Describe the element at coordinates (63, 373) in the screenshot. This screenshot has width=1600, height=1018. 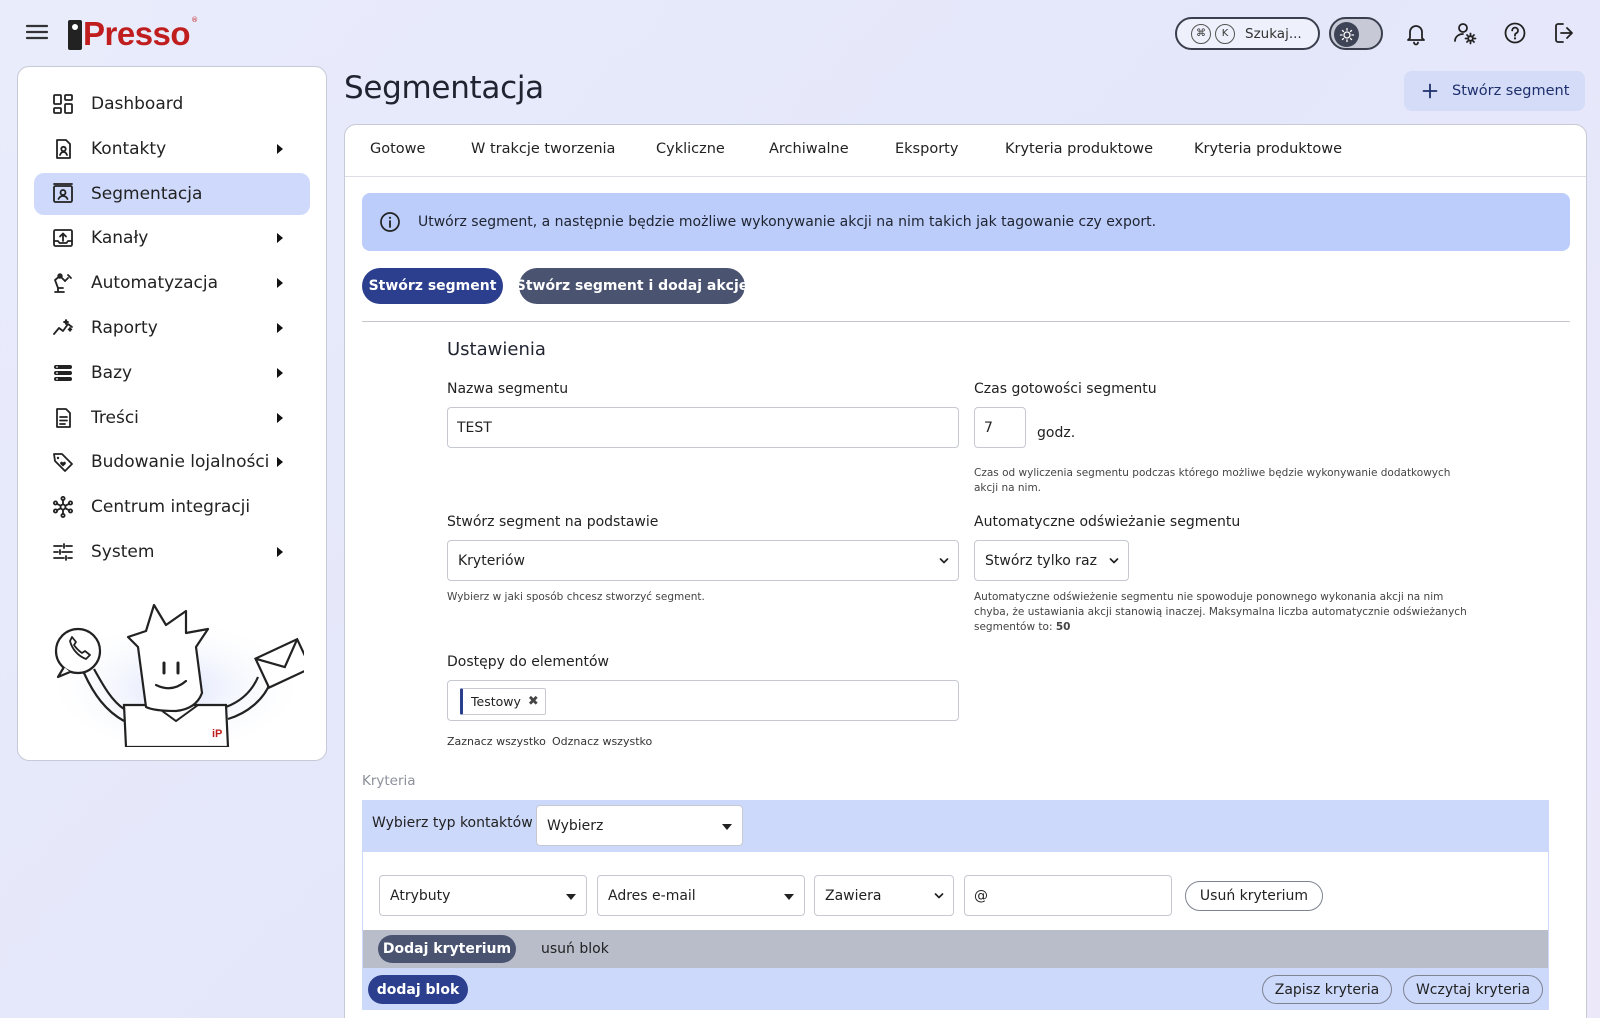
I see `database-icon` at that location.